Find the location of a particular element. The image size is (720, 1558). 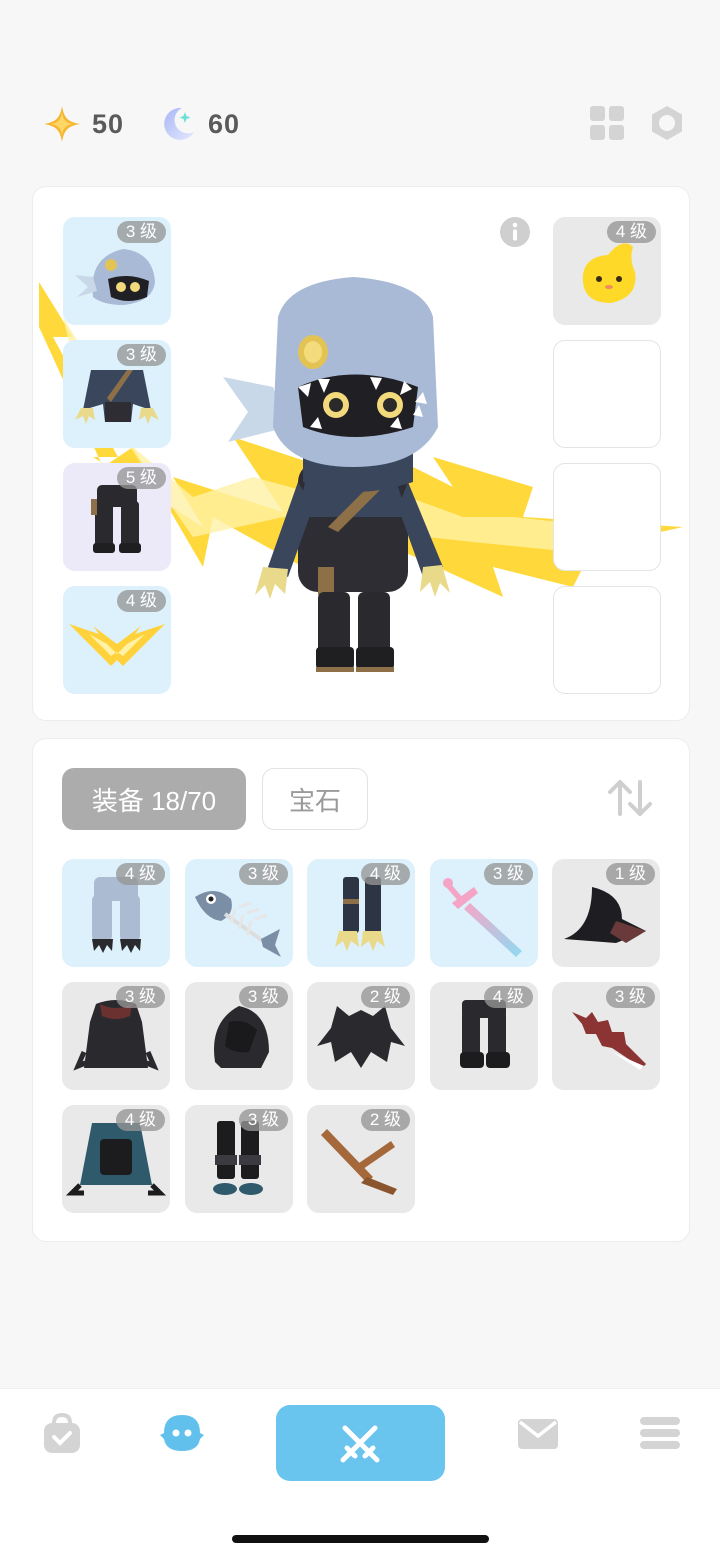

equip-slot-pet: 4 级 is located at coordinates (607, 271).